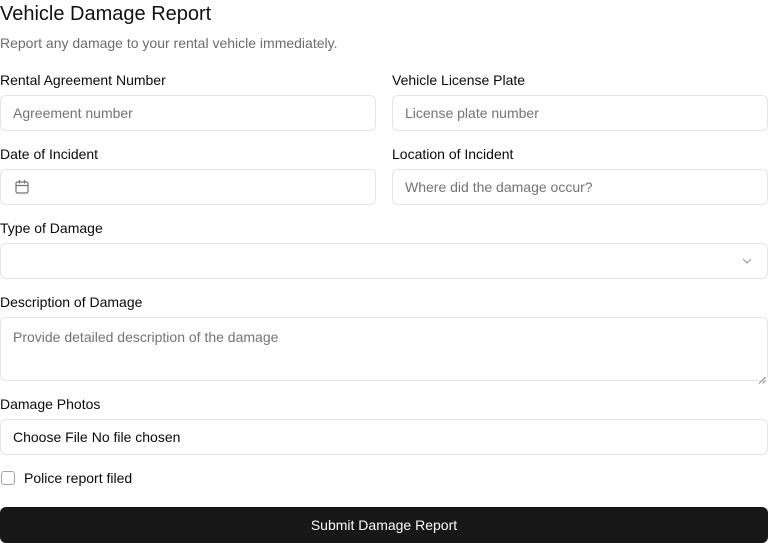  What do you see at coordinates (8, 478) in the screenshot?
I see `police-report-checkbox` at bounding box center [8, 478].